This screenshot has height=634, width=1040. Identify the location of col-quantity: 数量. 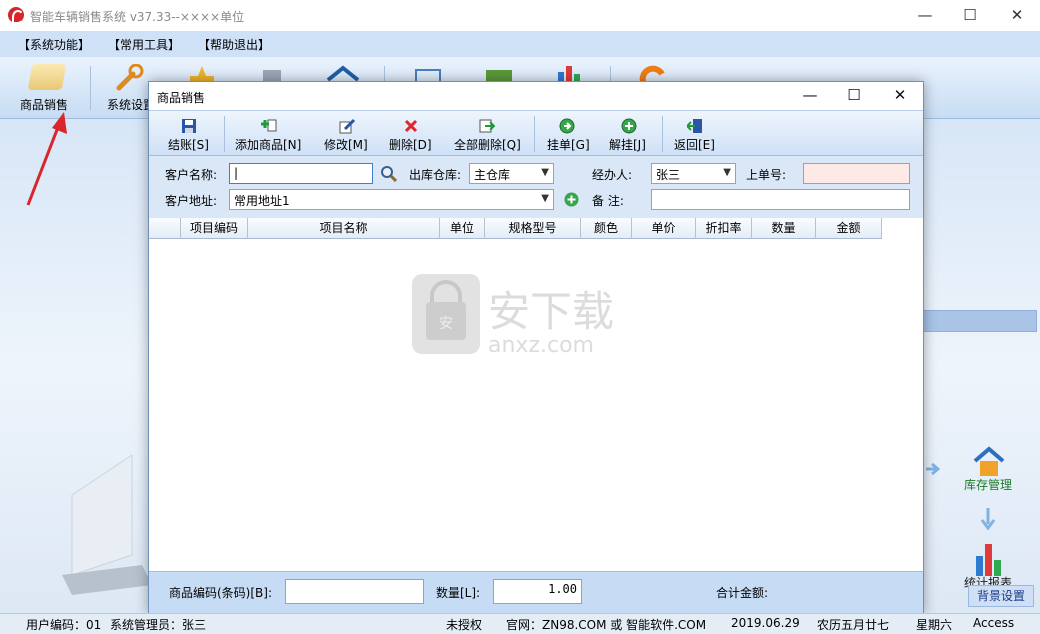
(784, 228).